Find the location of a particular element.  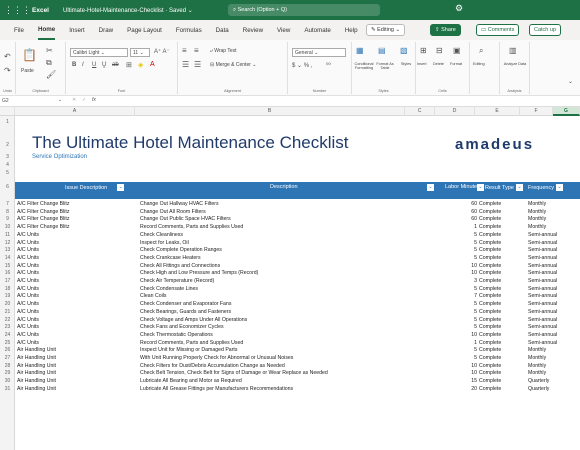

row-number: 24 is located at coordinates (7, 335).